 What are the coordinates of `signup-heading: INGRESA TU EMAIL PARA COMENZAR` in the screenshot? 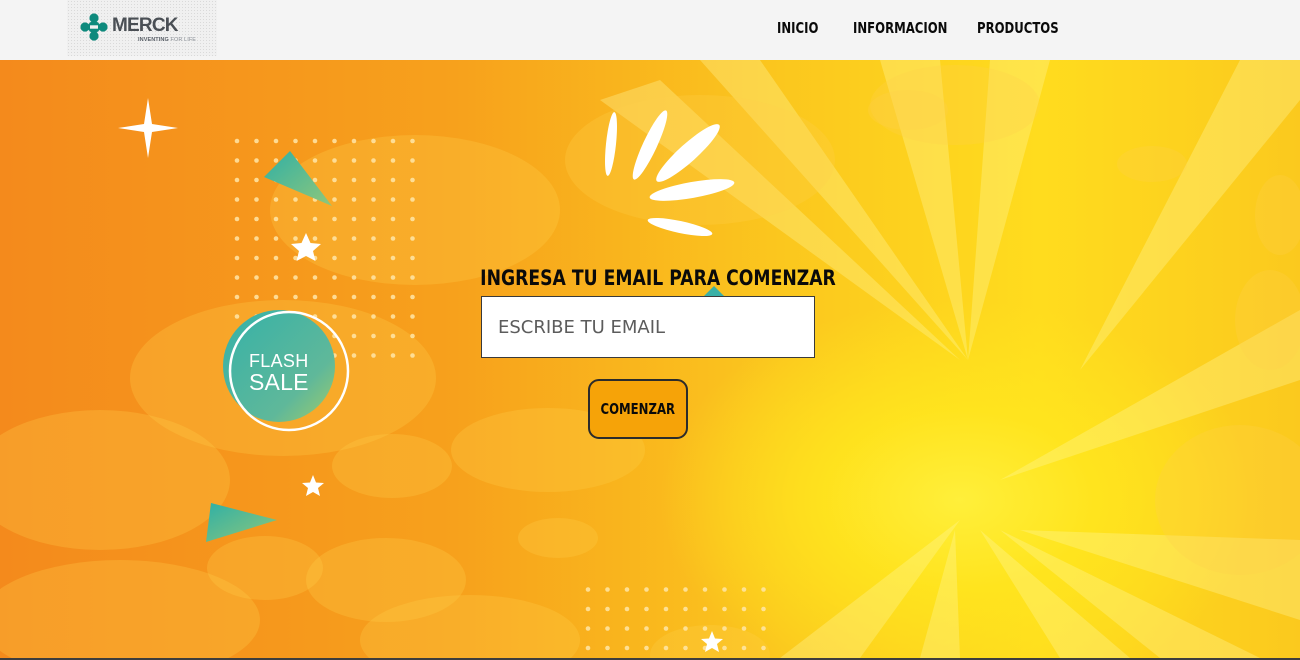 It's located at (658, 278).